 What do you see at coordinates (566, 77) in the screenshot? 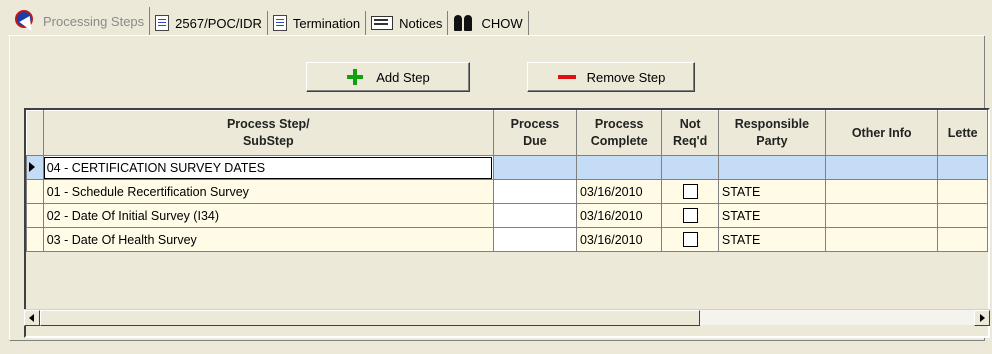
I see `minus-icon` at bounding box center [566, 77].